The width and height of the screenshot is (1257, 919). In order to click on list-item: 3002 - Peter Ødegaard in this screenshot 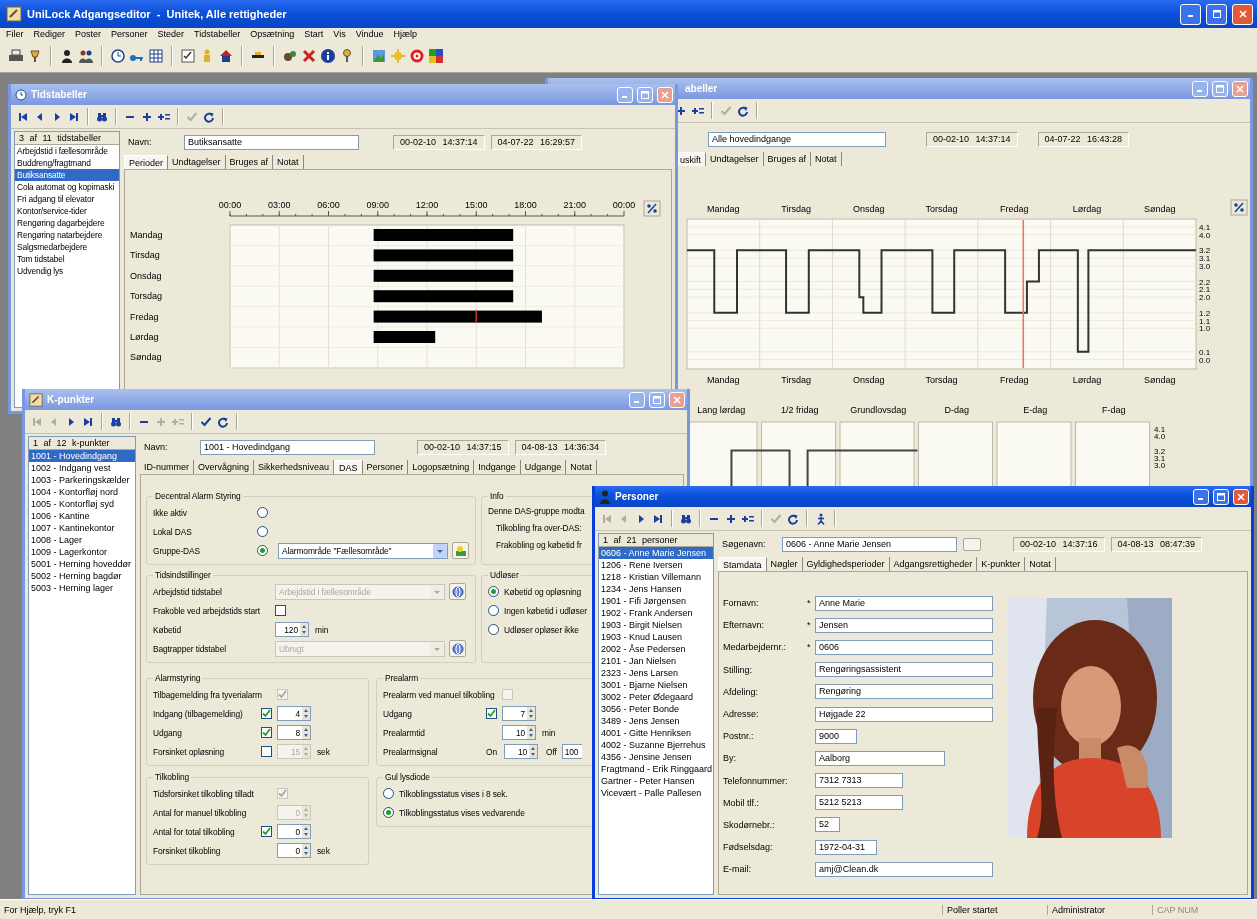, I will do `click(656, 697)`.